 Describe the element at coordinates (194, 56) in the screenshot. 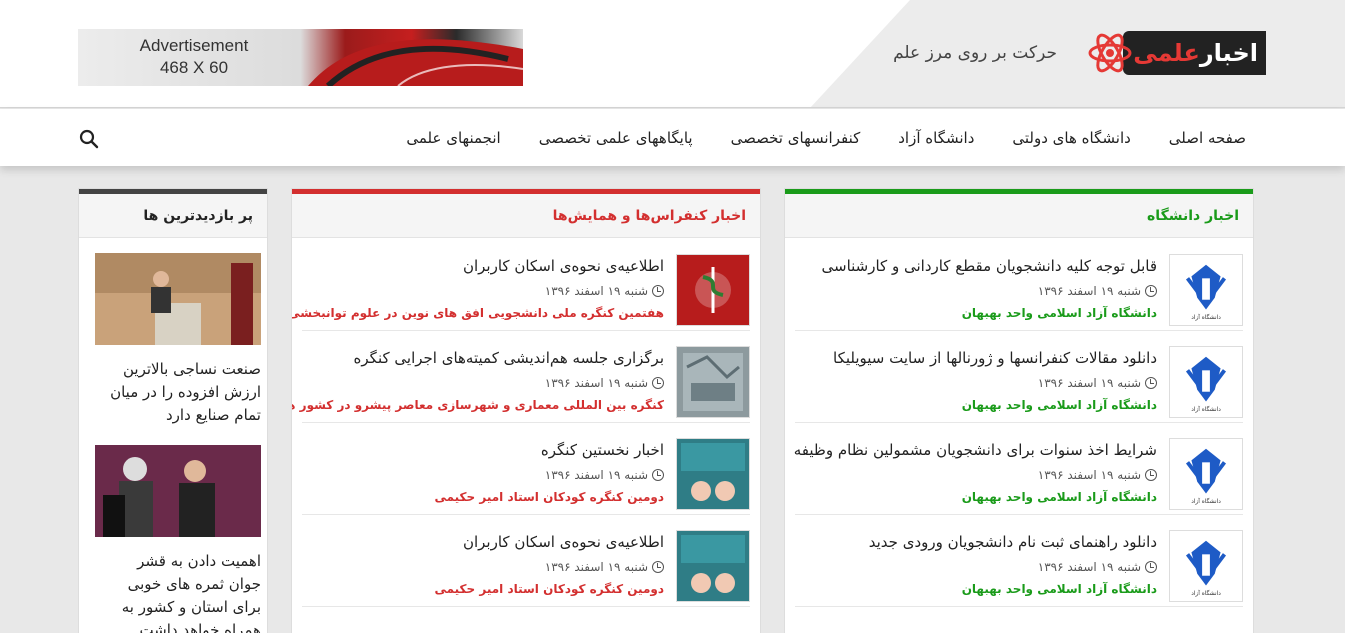

I see `ad-label: Advertisement 468 X 60` at that location.